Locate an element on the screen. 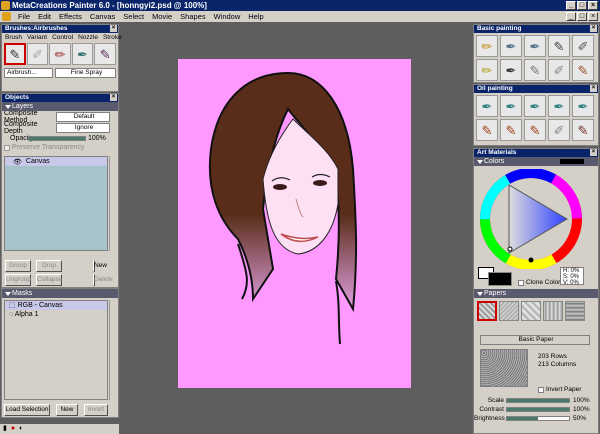 Image resolution: width=600 pixels, height=434 pixels. color-wheel is located at coordinates (531, 219).